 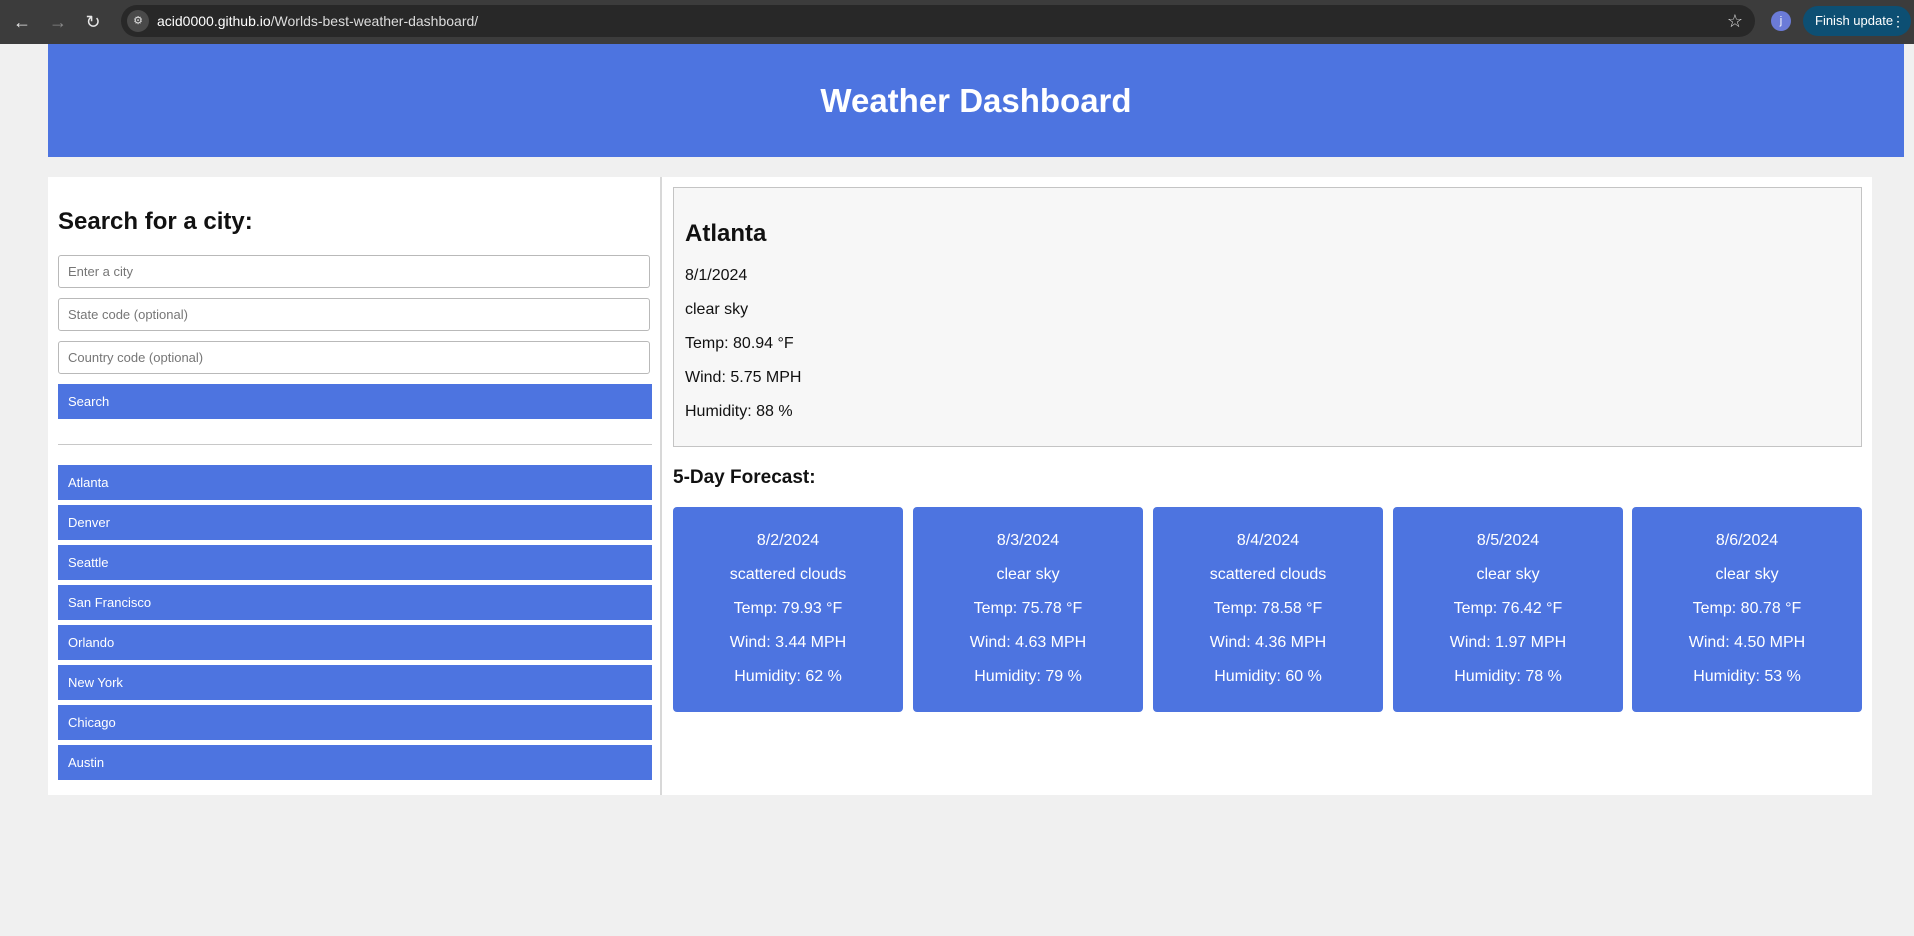 I want to click on current-date: 8/1/2024, so click(x=716, y=275).